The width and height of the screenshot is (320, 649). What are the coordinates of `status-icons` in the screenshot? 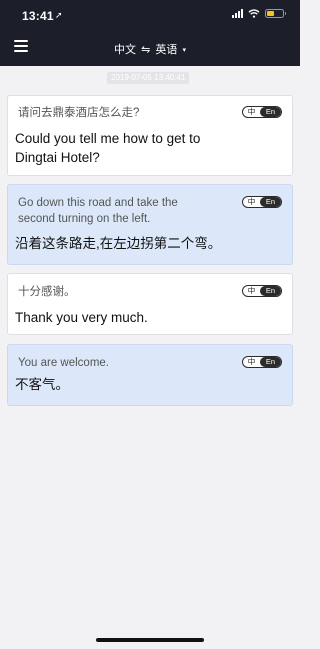 It's located at (259, 13).